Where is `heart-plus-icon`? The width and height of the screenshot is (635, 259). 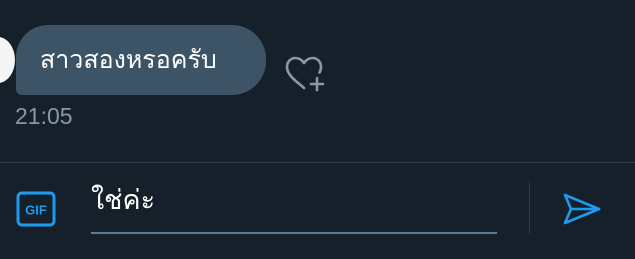
heart-plus-icon is located at coordinates (305, 74).